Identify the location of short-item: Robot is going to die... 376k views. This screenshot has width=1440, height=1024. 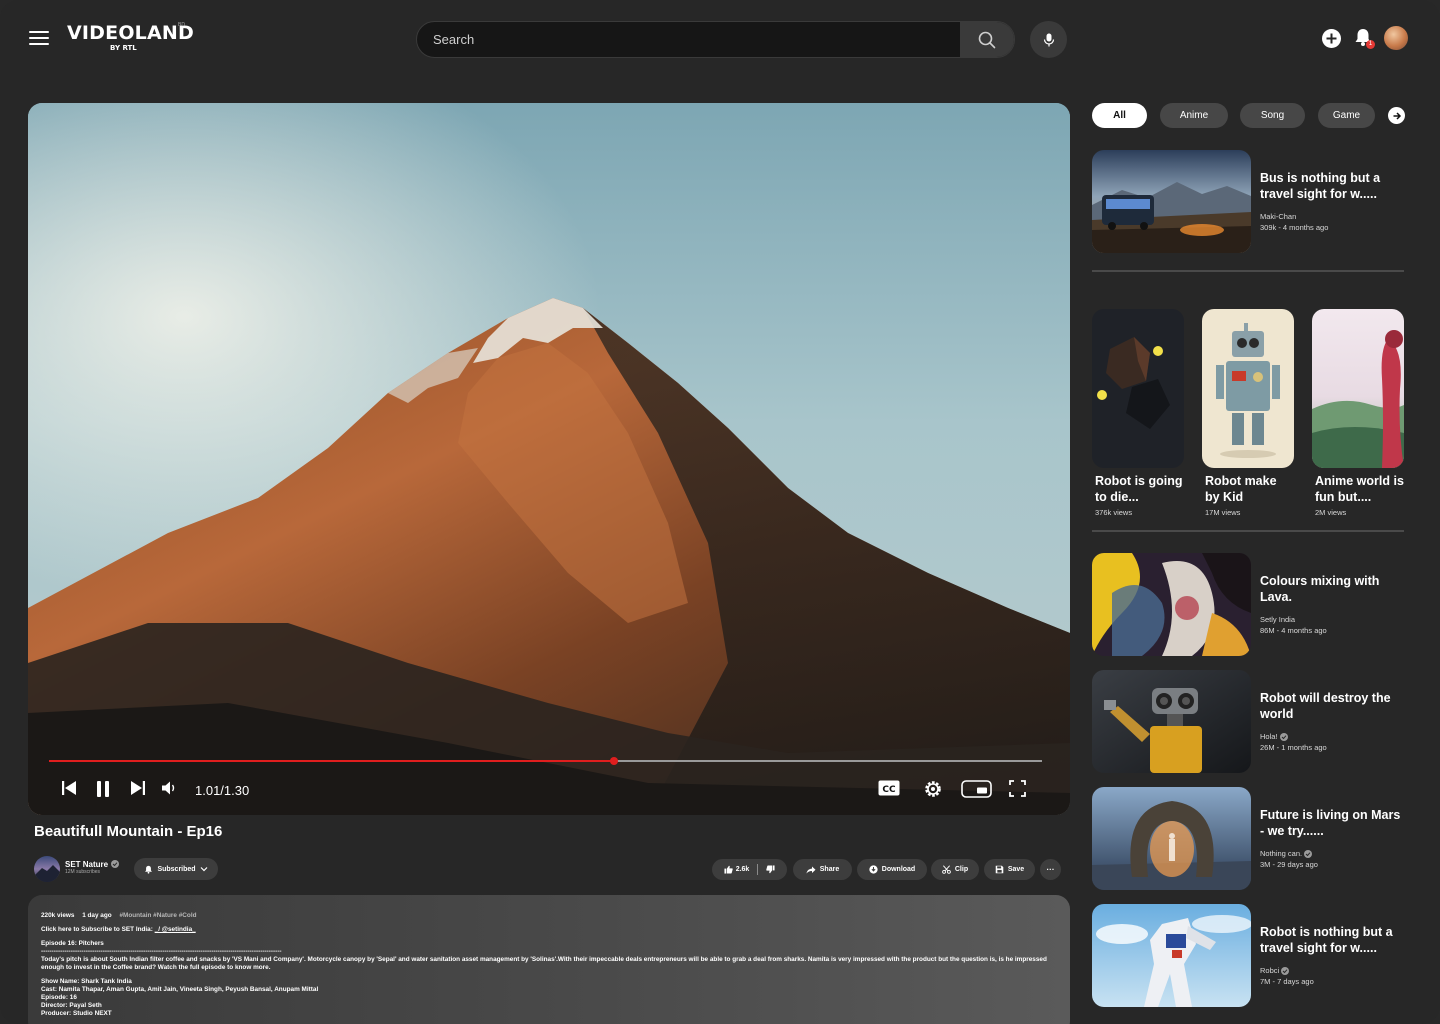
(1138, 413).